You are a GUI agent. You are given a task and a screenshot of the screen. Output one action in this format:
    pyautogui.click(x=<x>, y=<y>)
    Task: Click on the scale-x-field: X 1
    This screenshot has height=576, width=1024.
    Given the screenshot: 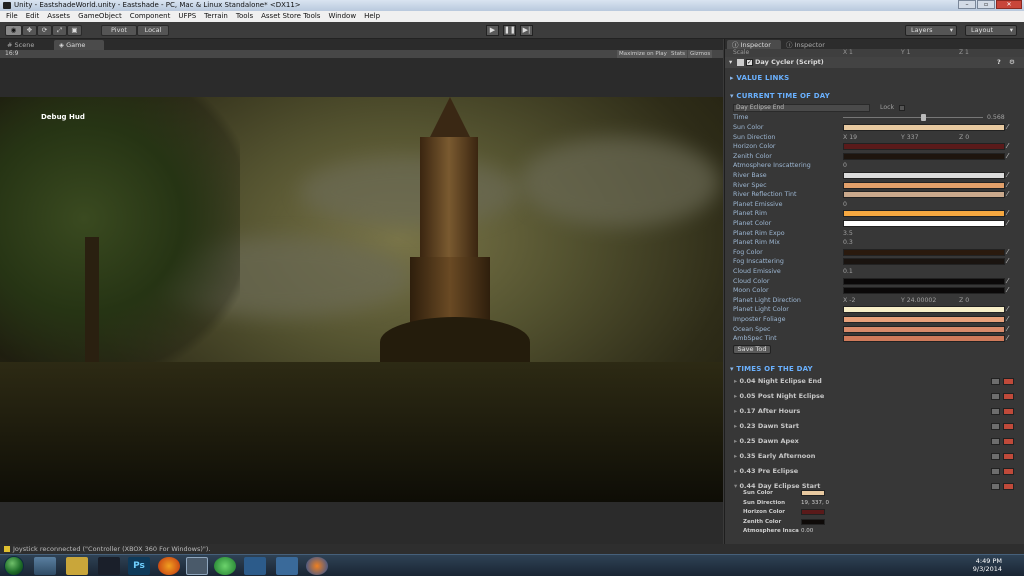 What is the action you would take?
    pyautogui.click(x=848, y=53)
    